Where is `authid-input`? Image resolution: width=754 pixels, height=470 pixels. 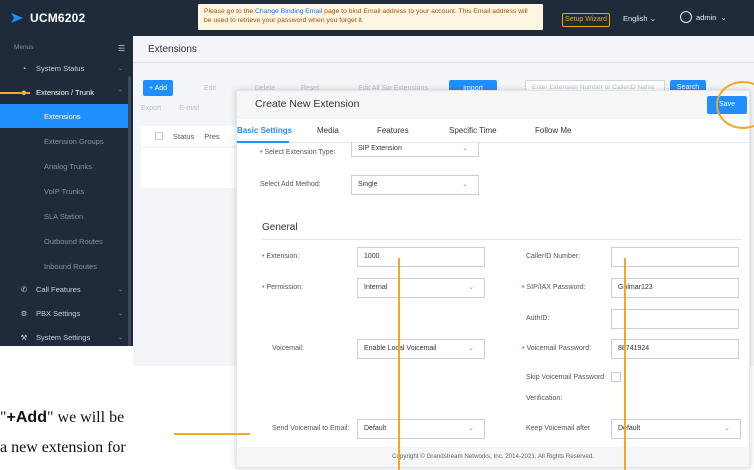 authid-input is located at coordinates (675, 319).